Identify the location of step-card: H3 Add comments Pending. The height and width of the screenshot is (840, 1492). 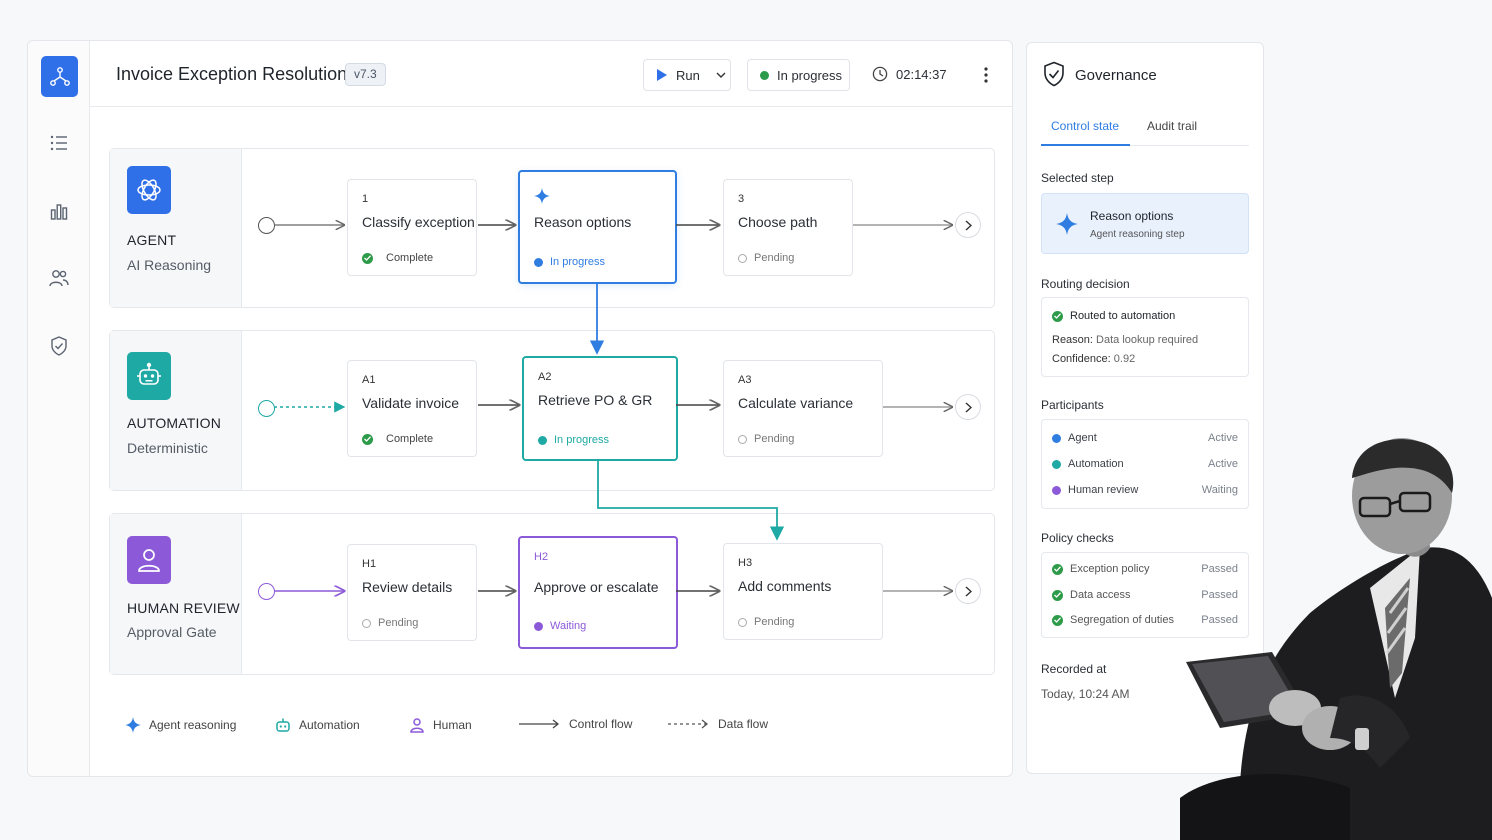
(803, 591).